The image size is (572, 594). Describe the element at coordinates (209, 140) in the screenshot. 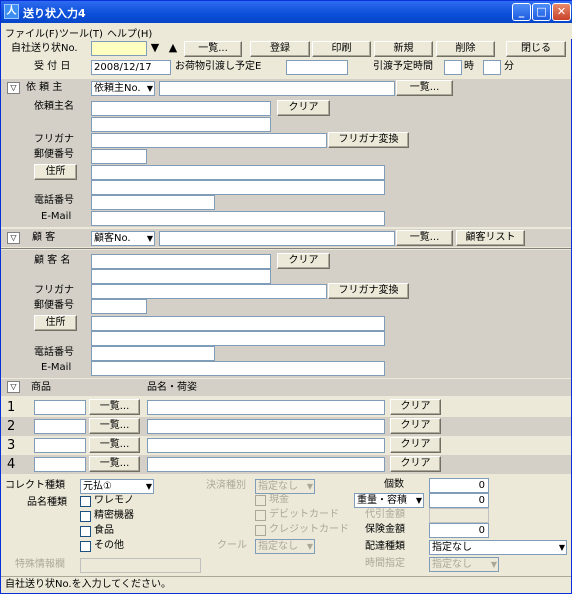

I see `client-kana-input` at that location.